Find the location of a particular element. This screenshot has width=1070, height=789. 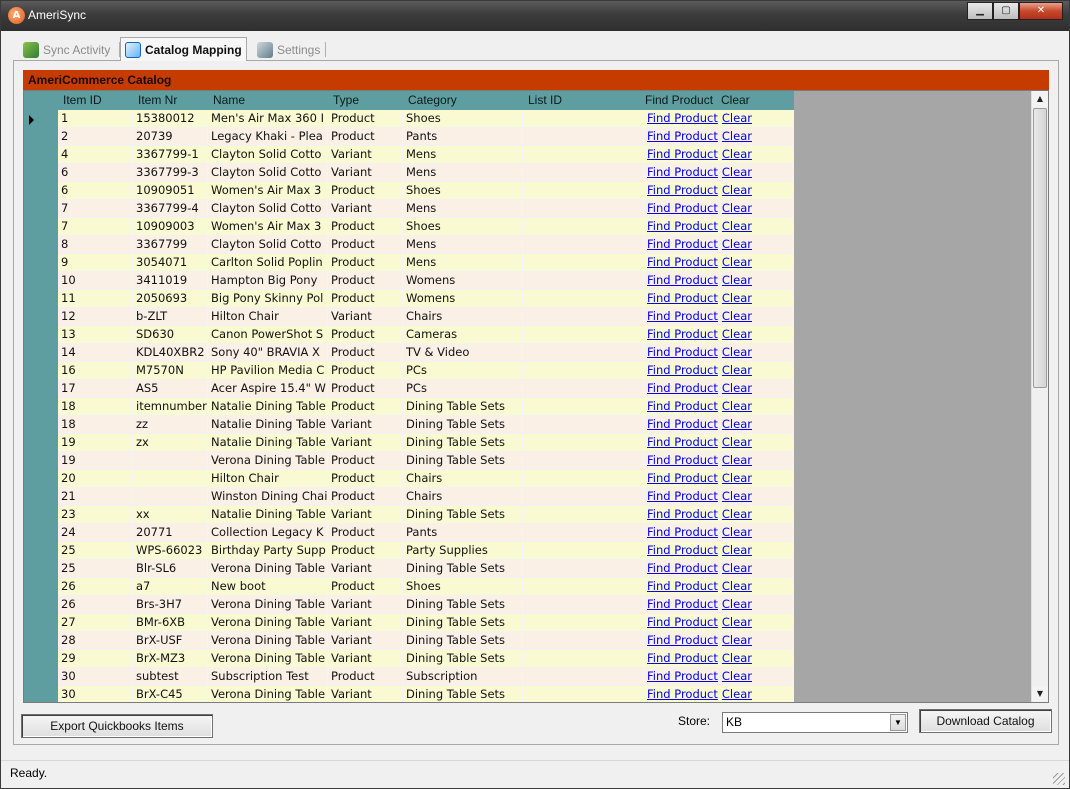

tab-catalog-mapping: Catalog Mapping is located at coordinates (183, 49).